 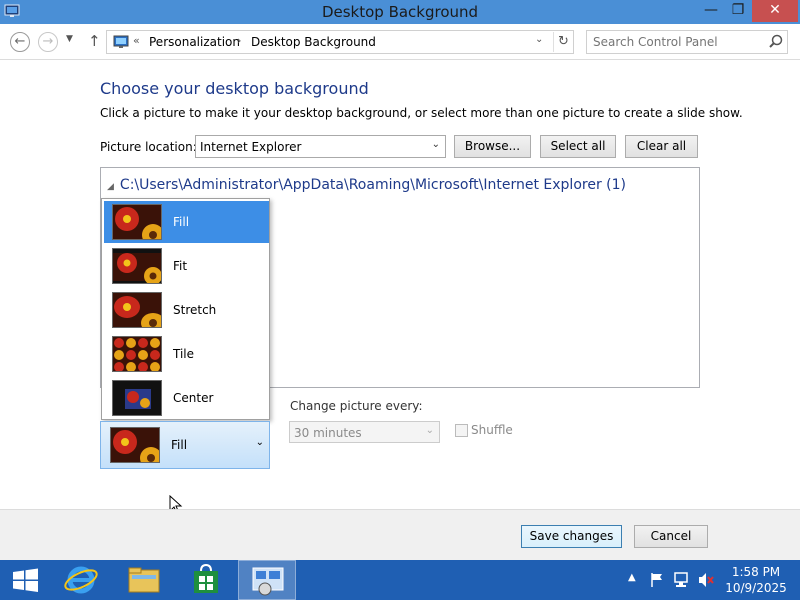 I want to click on arrow-right-icon: →, so click(x=48, y=41).